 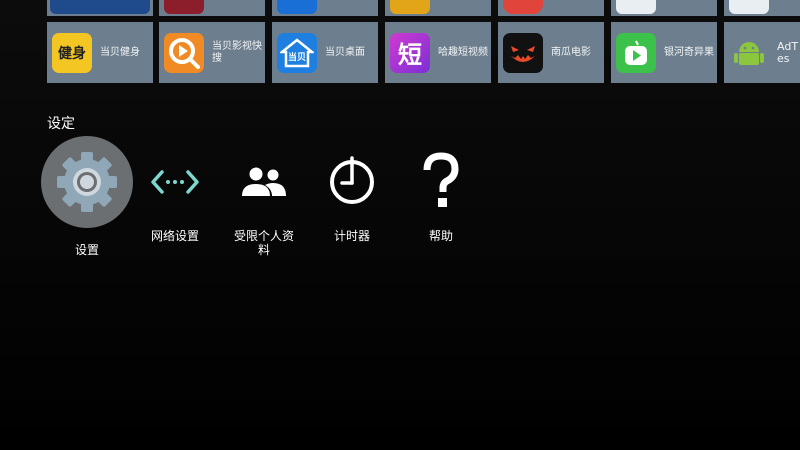 What do you see at coordinates (264, 182) in the screenshot?
I see `users-icon` at bounding box center [264, 182].